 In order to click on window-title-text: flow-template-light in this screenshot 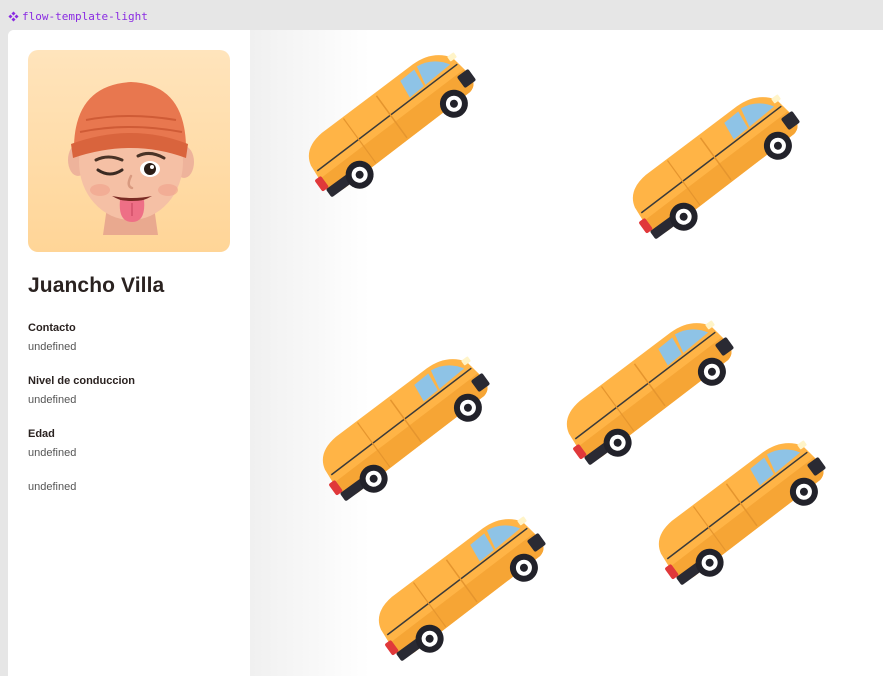, I will do `click(85, 16)`.